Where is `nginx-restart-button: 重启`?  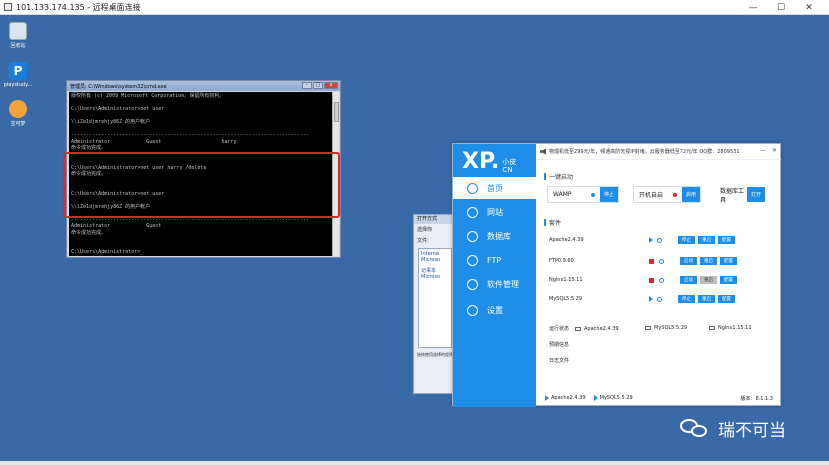 nginx-restart-button: 重启 is located at coordinates (708, 280).